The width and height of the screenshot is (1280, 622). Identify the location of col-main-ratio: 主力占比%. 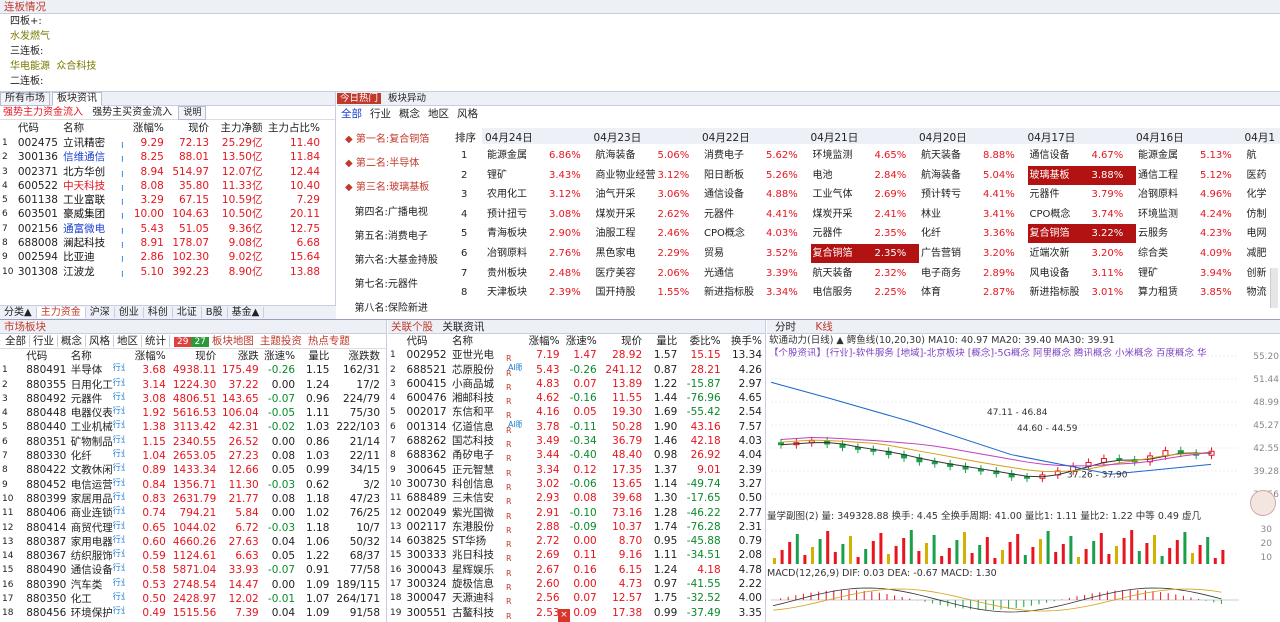
(293, 128).